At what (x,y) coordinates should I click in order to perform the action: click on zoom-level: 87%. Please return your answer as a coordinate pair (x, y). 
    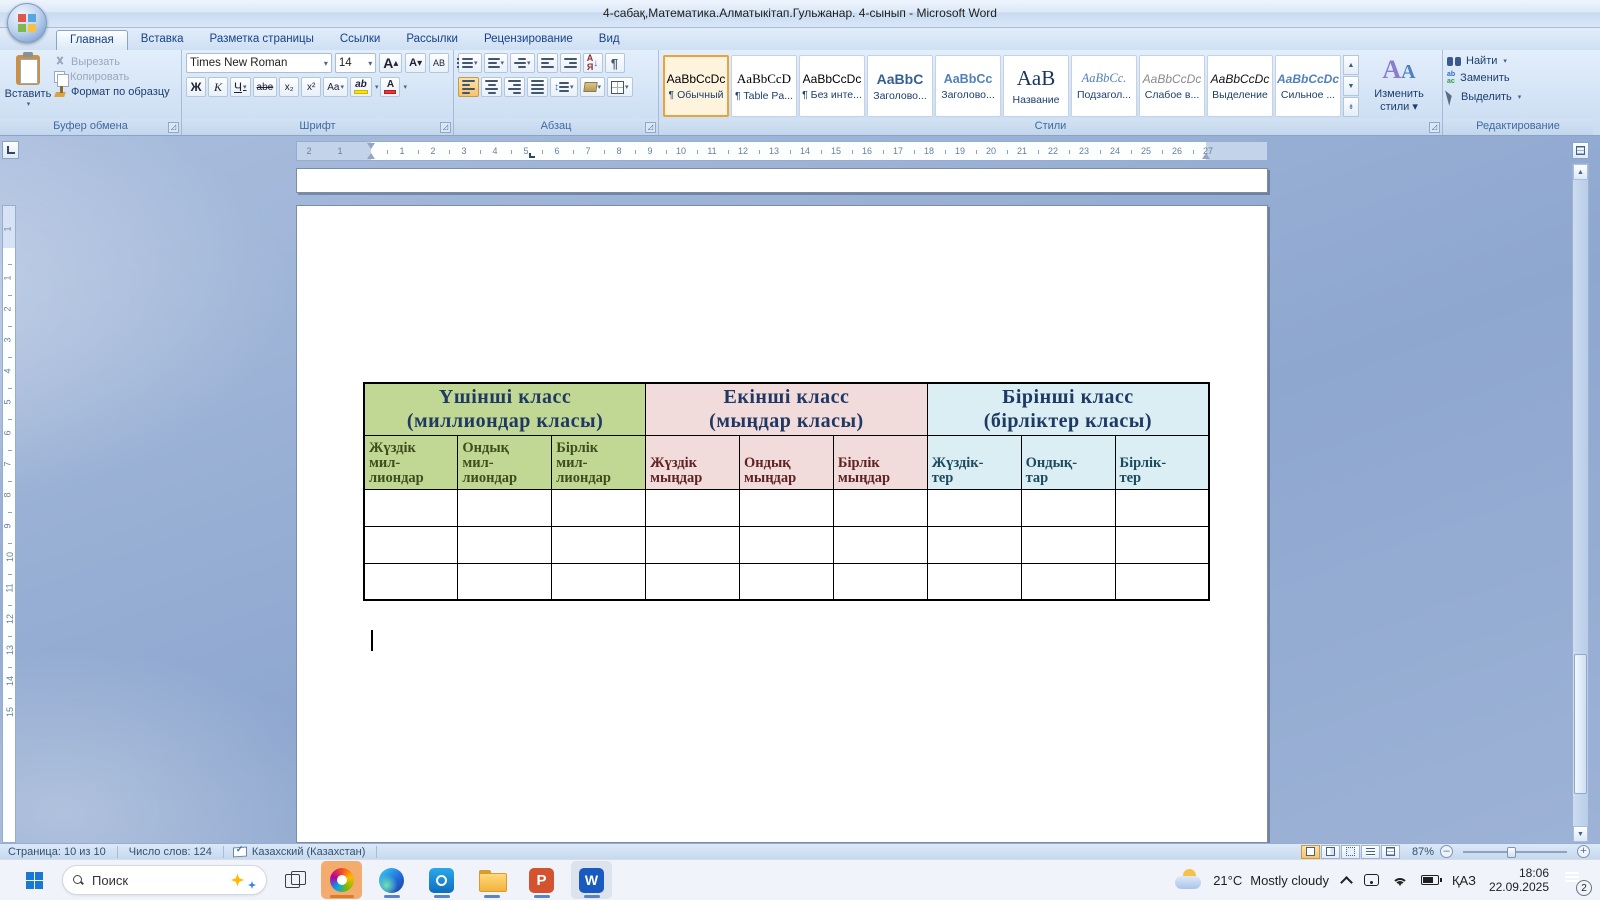
    Looking at the image, I should click on (1423, 852).